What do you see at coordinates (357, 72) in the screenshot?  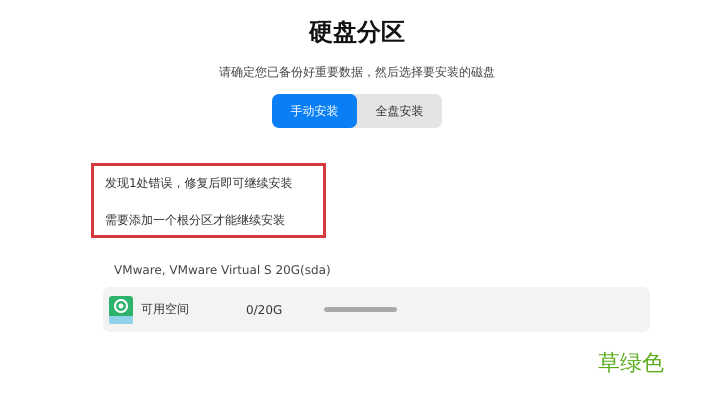 I see `page-subtitle: 请确定您已备份好重要数据，然后选择要安装的磁盘` at bounding box center [357, 72].